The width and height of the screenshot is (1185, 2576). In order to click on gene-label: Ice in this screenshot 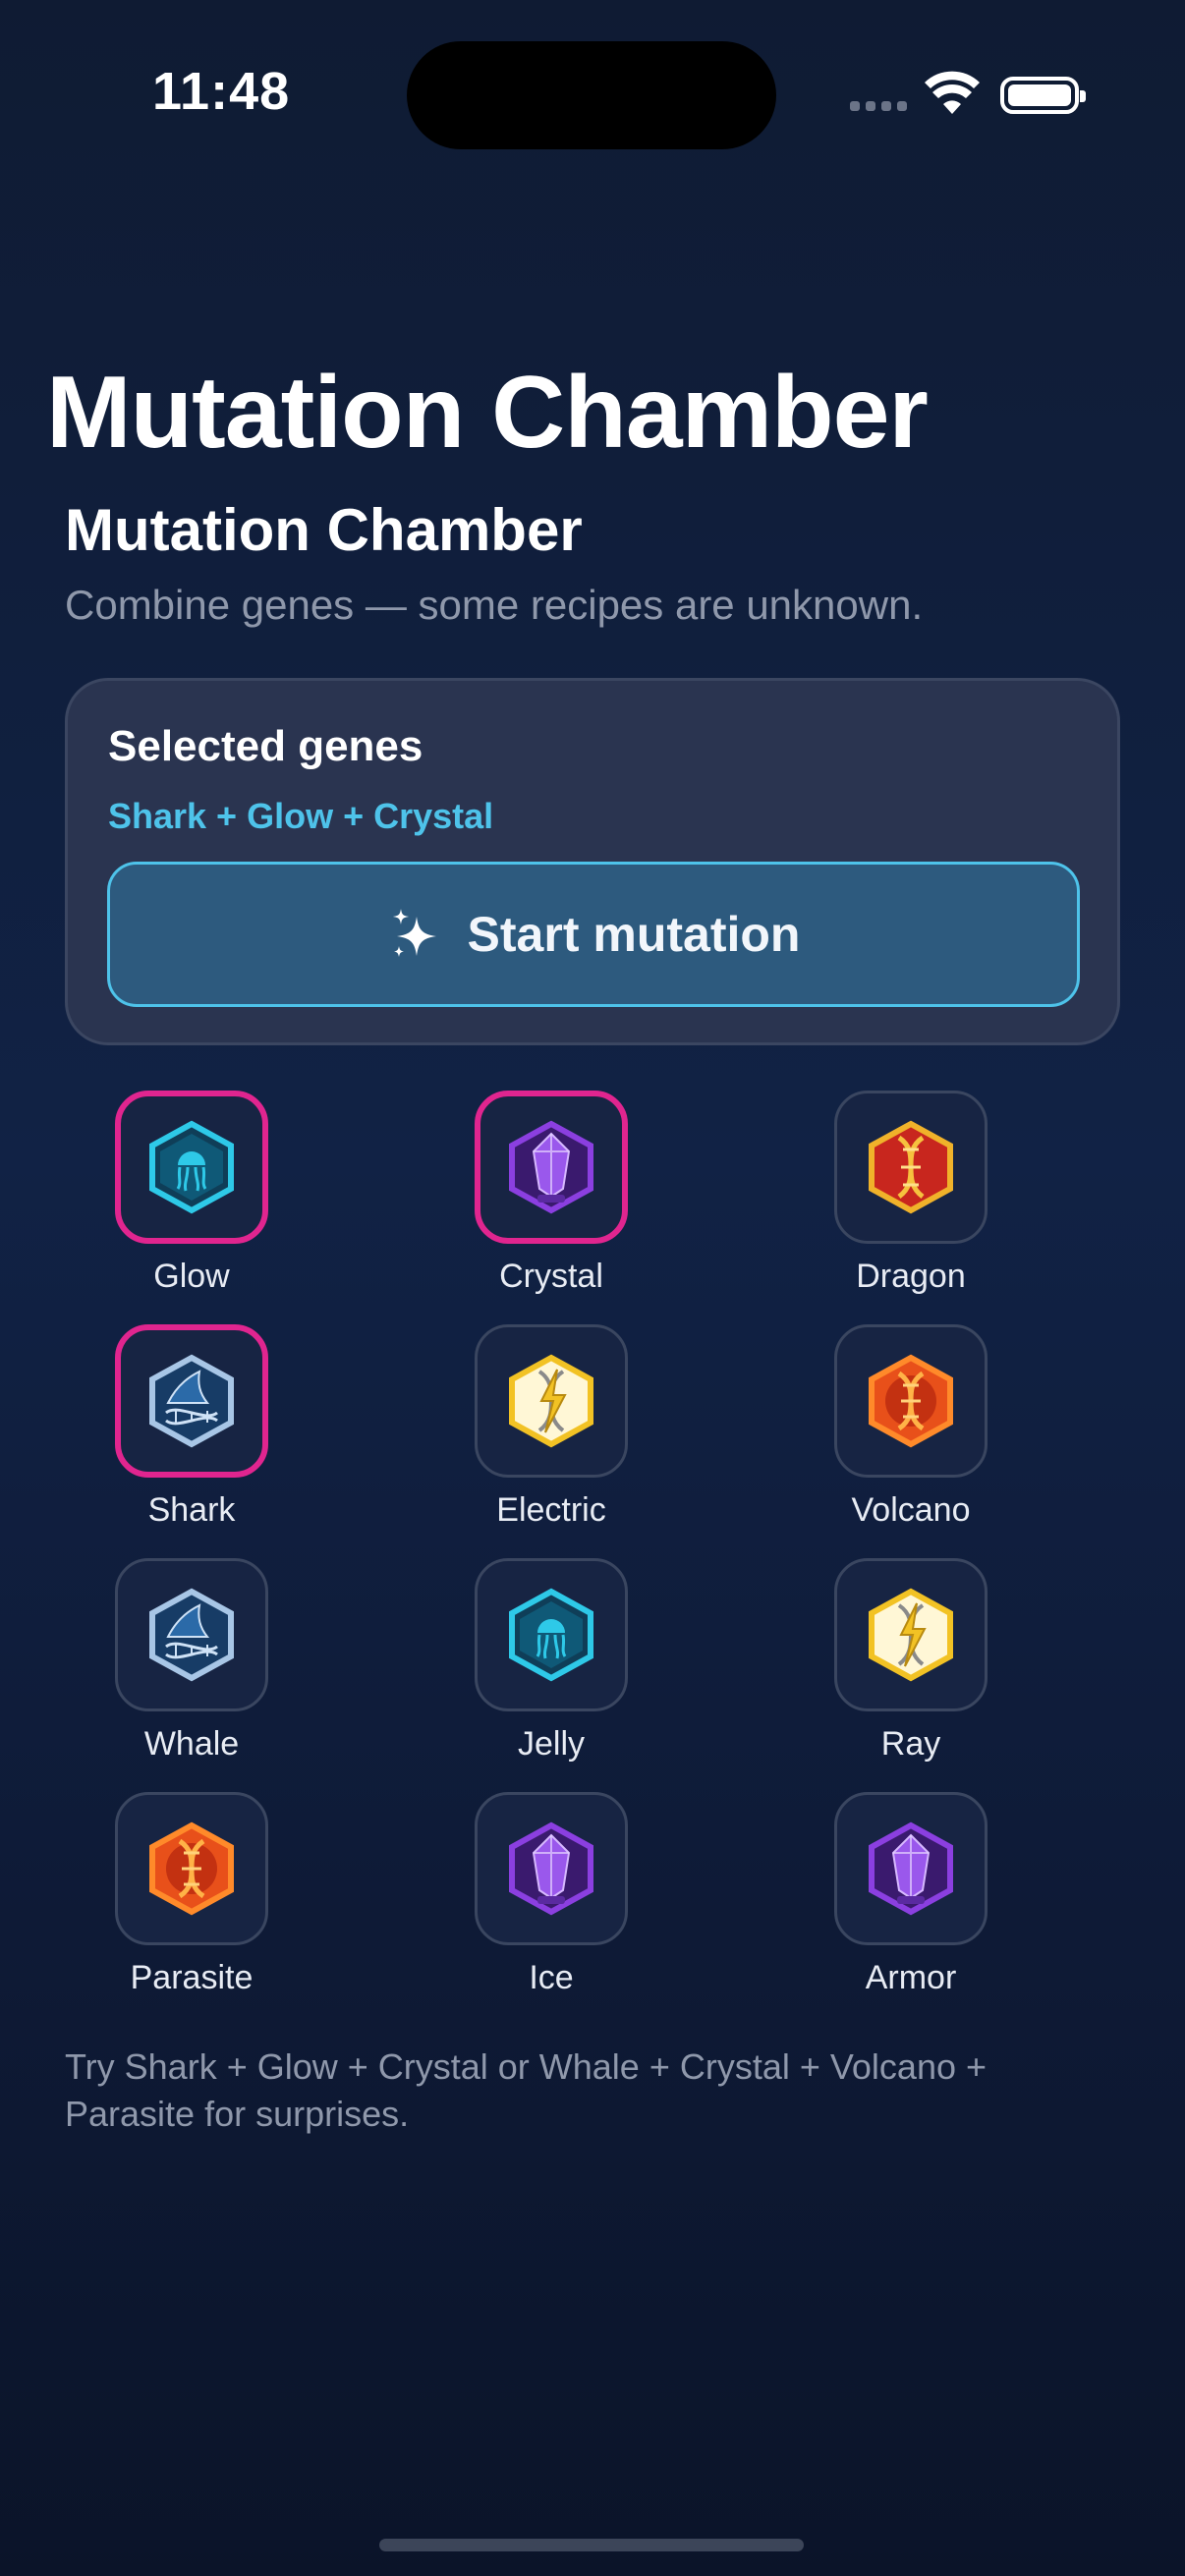, I will do `click(552, 1977)`.